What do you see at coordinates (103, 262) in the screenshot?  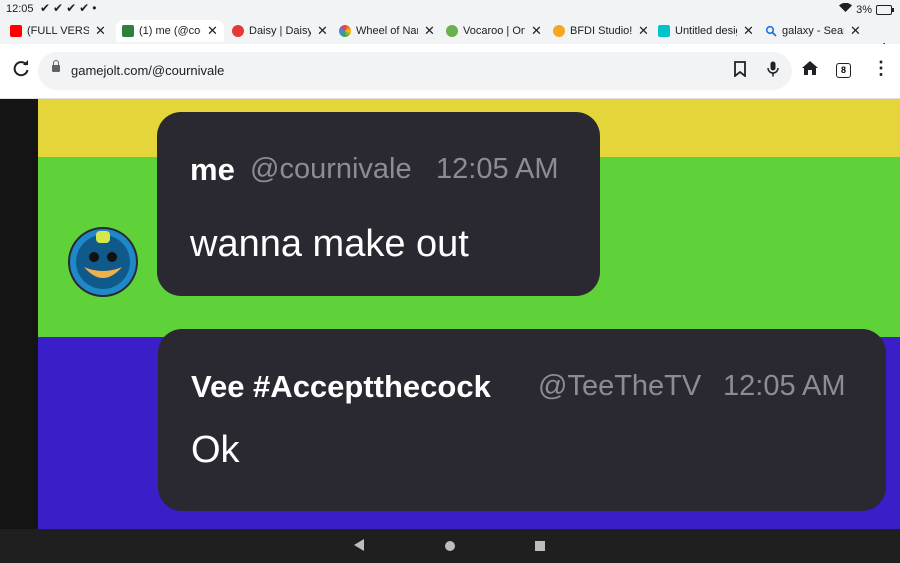 I see `avatar` at bounding box center [103, 262].